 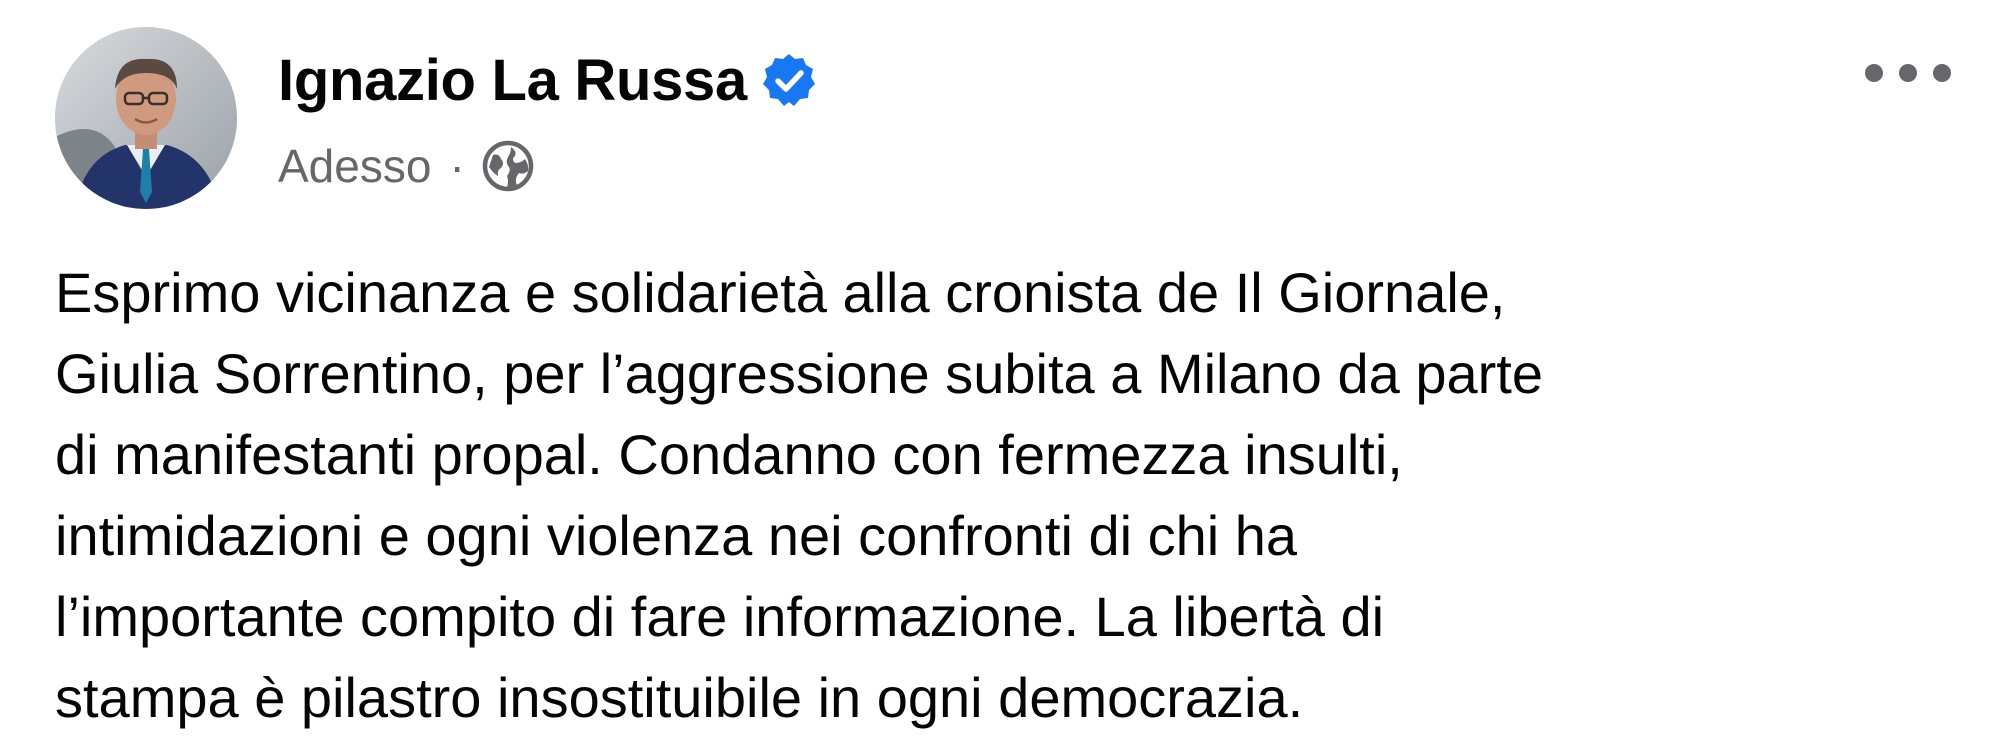 I want to click on post-meta: Adesso ·, so click(x=406, y=166).